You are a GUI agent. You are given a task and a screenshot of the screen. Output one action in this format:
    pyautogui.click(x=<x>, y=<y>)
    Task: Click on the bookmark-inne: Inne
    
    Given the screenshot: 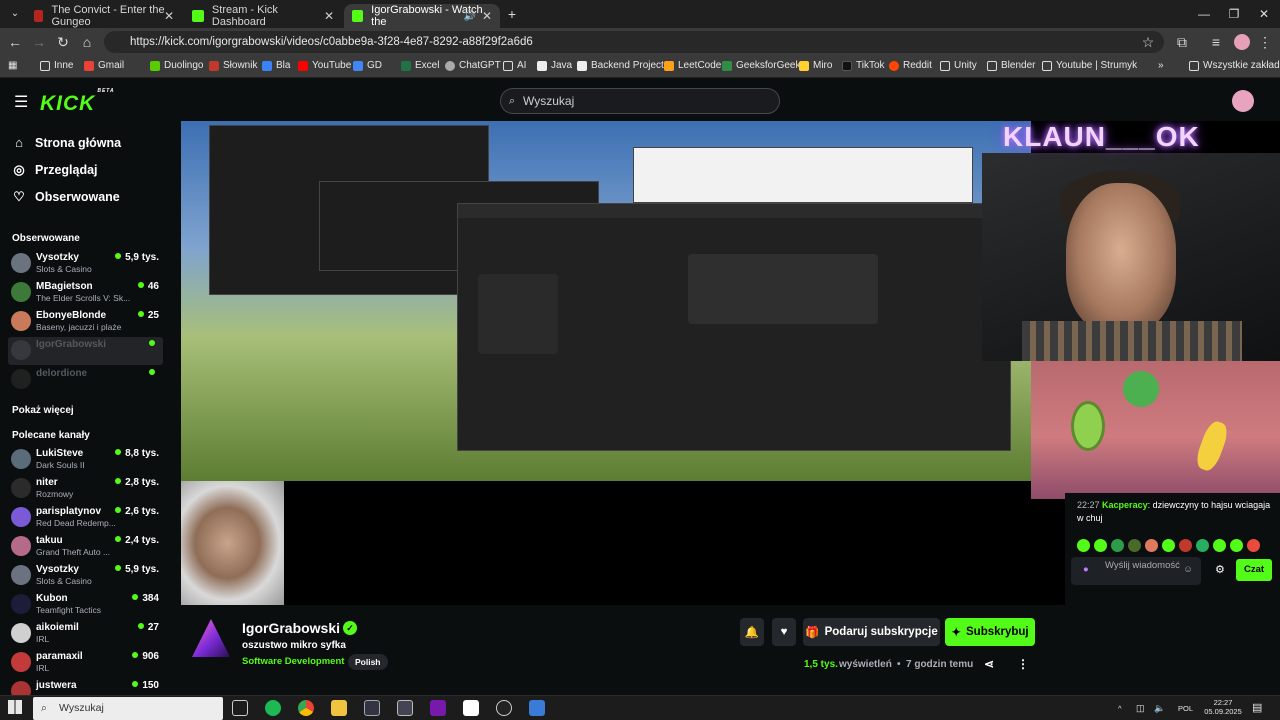 What is the action you would take?
    pyautogui.click(x=56, y=65)
    